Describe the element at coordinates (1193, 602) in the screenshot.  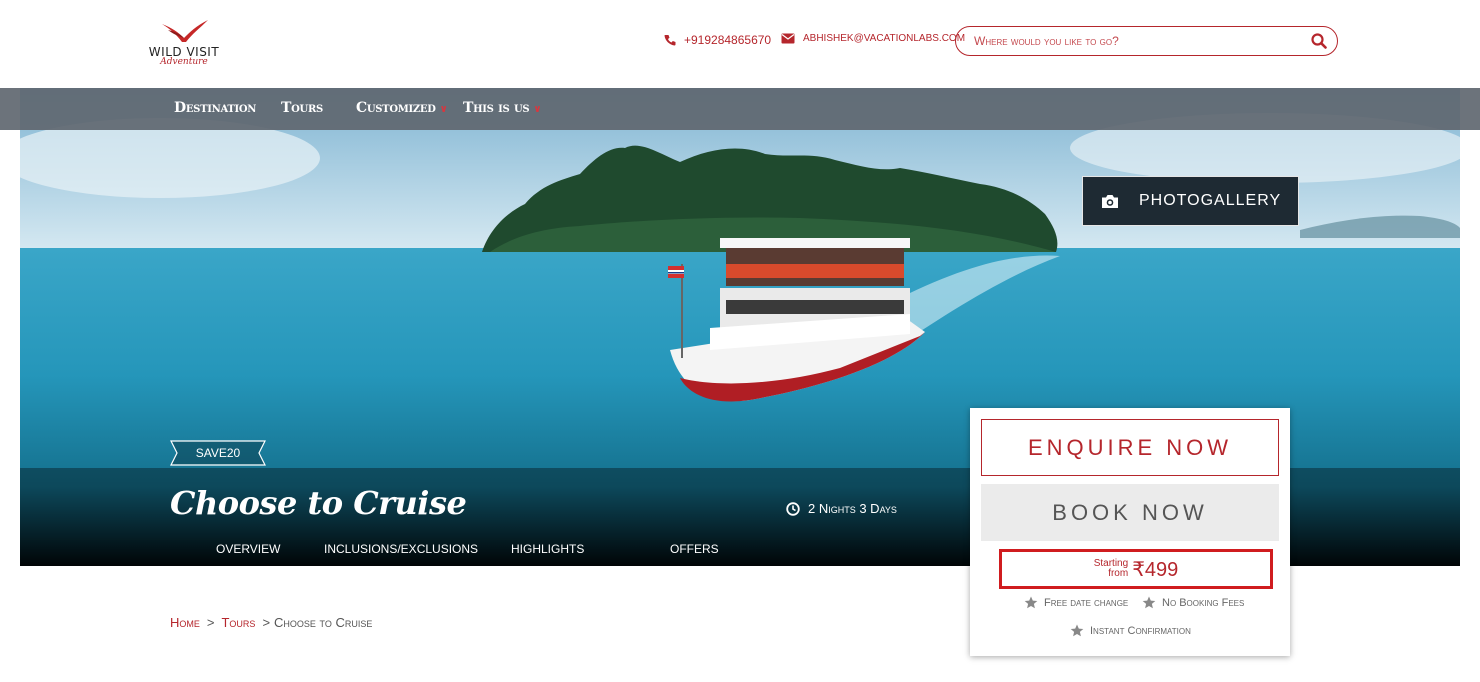
I see `perk-no-booking-fees: No Booking Fees` at that location.